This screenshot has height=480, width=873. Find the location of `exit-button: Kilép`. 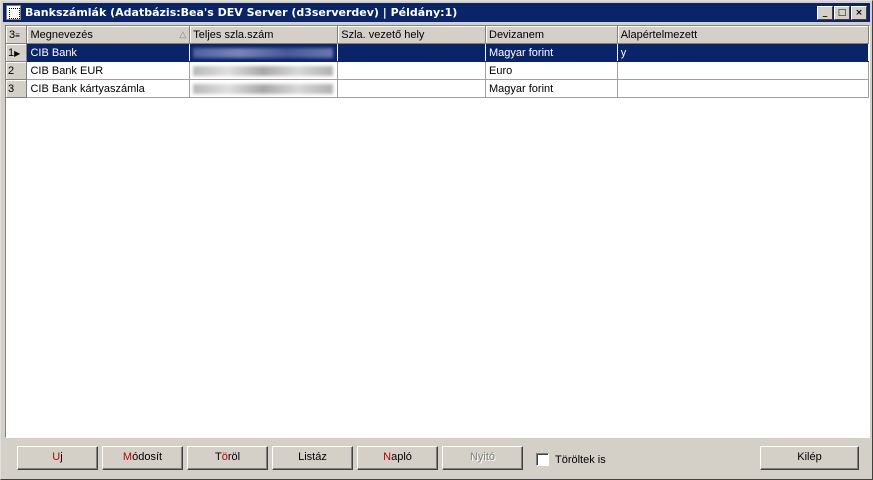

exit-button: Kilép is located at coordinates (809, 458).